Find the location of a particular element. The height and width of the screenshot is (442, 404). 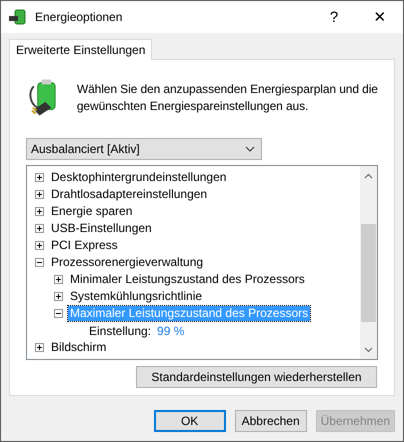

close-button: ✕ is located at coordinates (380, 17).